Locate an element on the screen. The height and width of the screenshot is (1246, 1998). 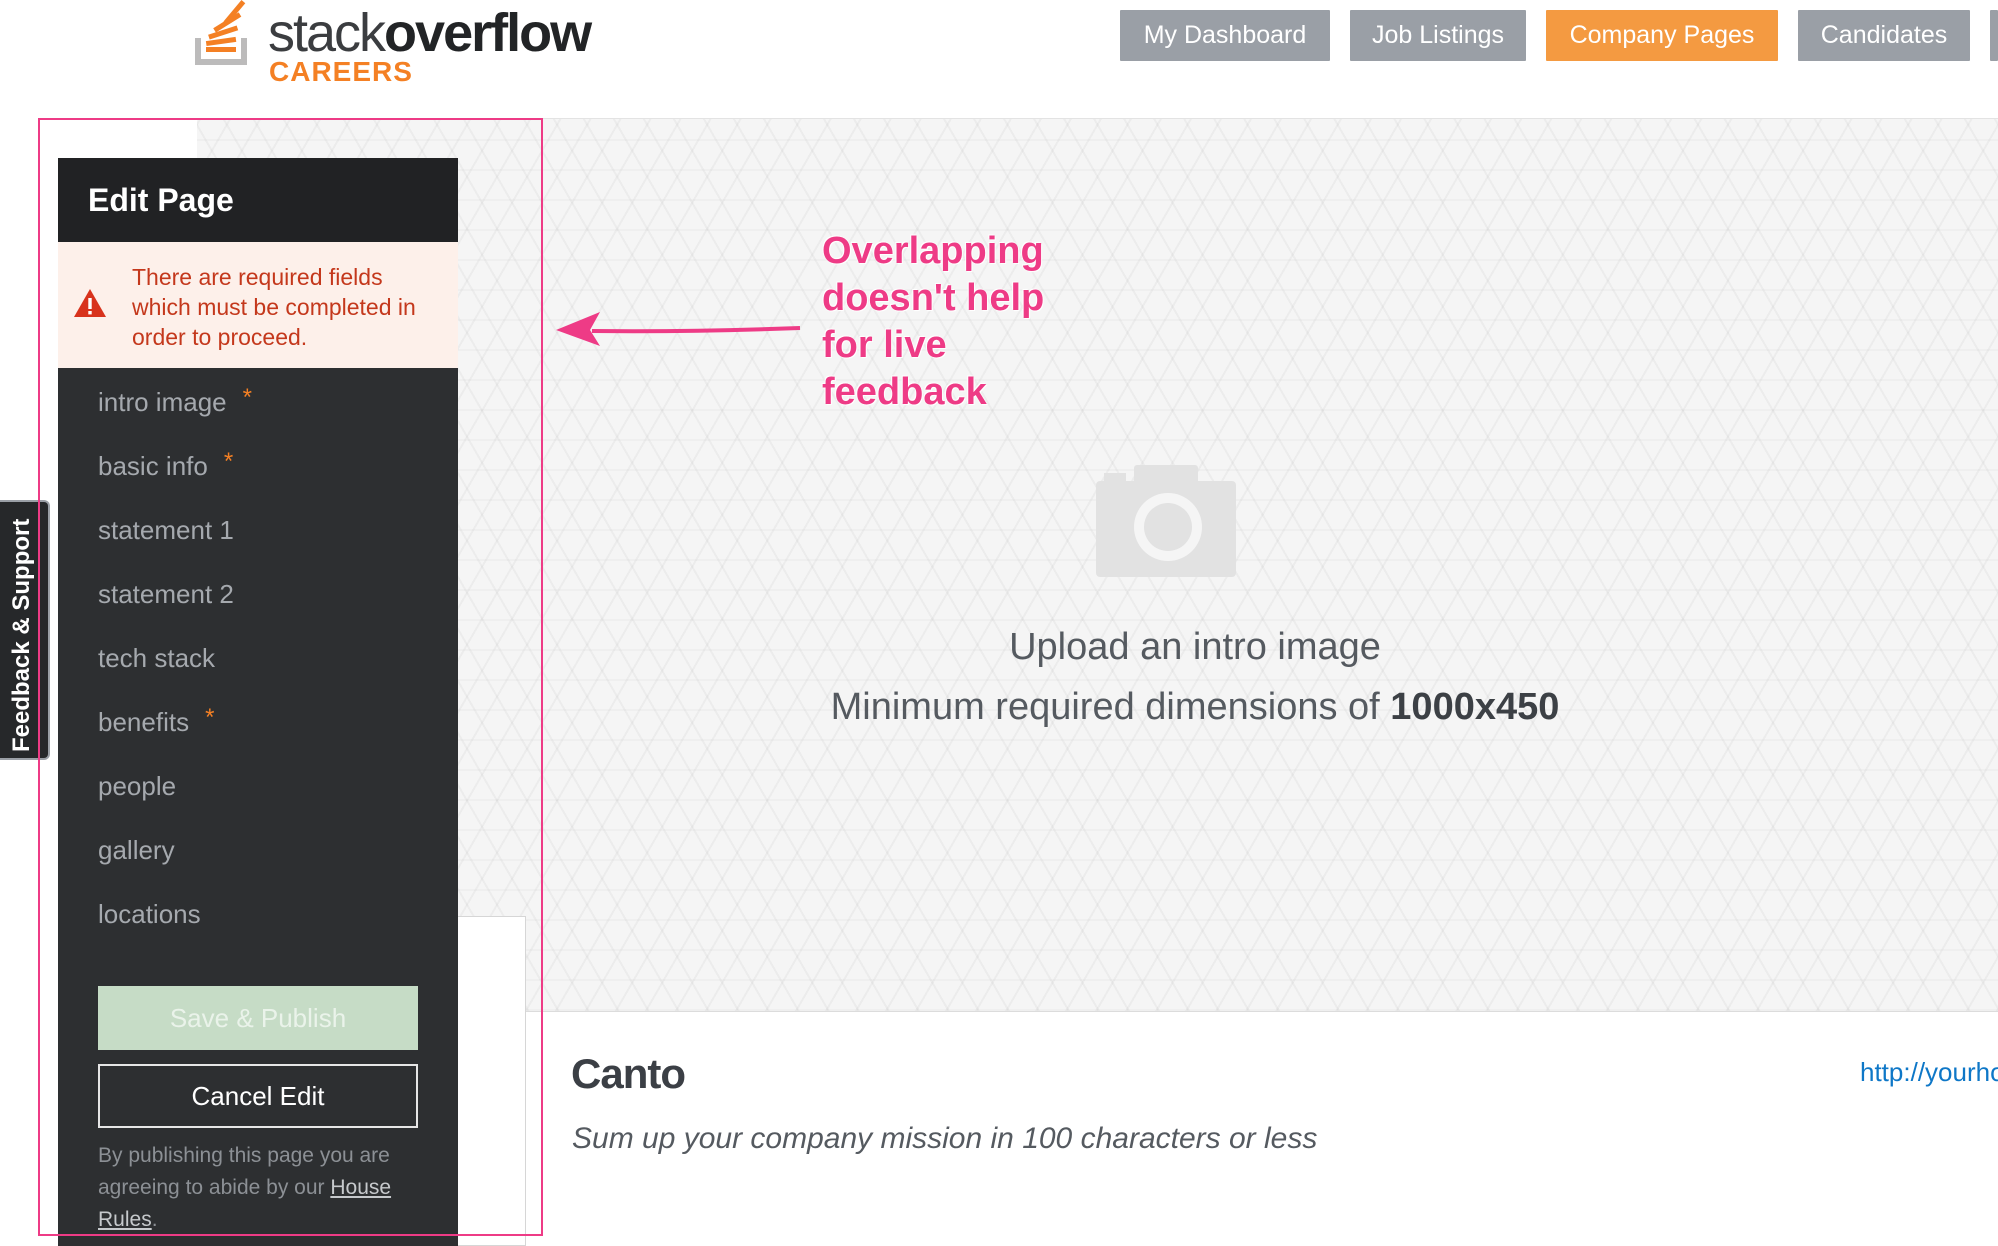
feedback-tab-label: Feedback & Support is located at coordinates (21, 635).